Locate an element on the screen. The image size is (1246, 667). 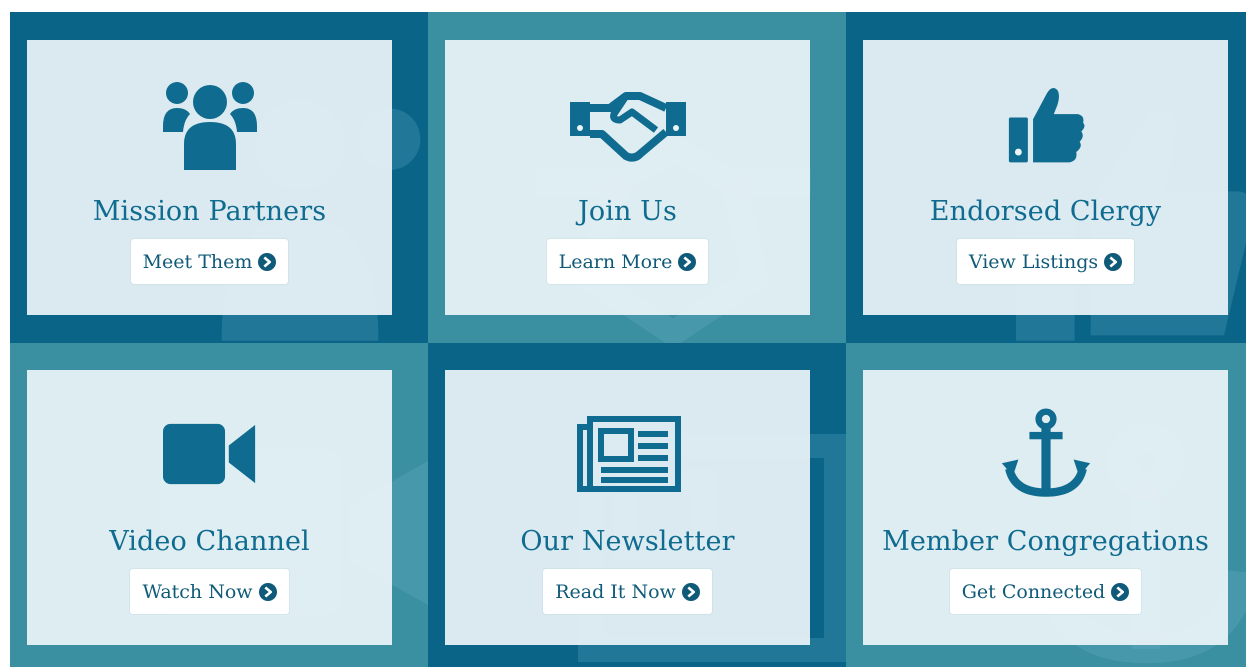
endorsed-clergy-title: Endorsed Clergy is located at coordinates (1045, 211).